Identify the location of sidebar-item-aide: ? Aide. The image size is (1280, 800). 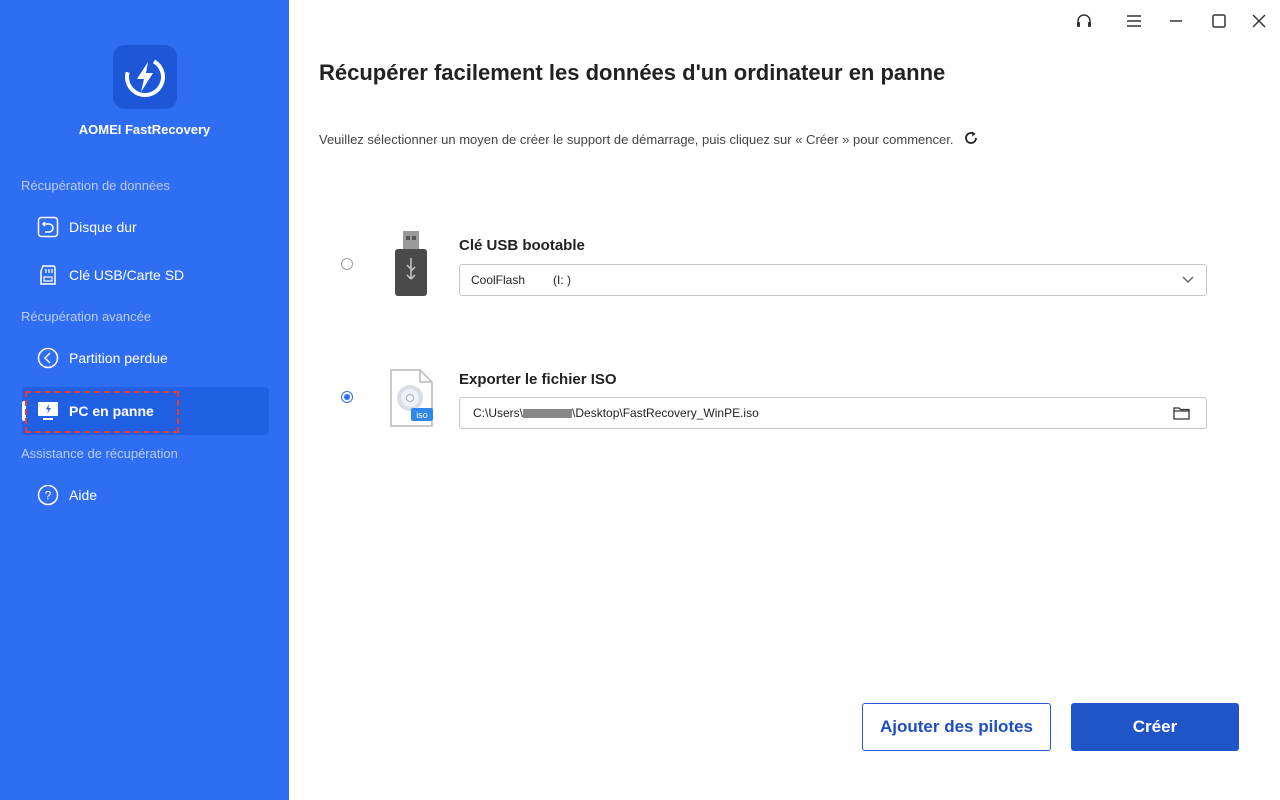
(145, 495).